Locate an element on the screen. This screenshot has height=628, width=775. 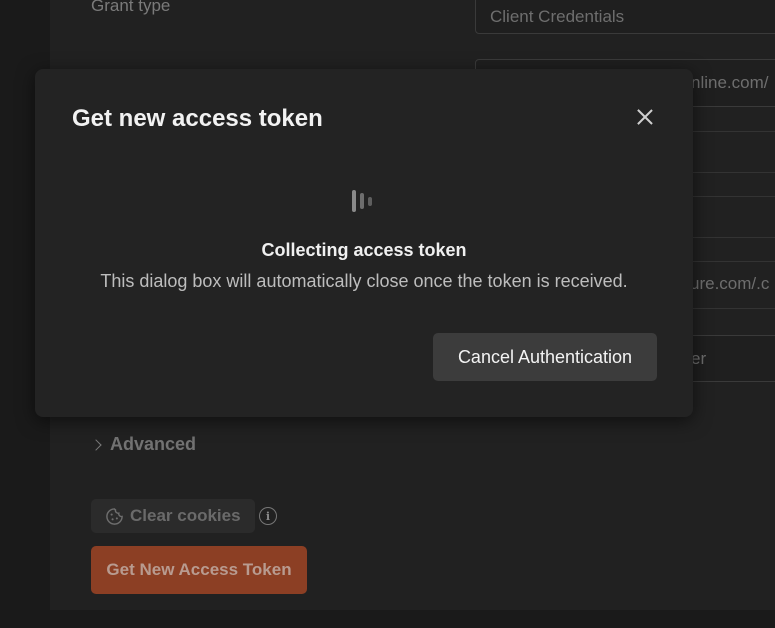
grant-type-select: Client Credentials is located at coordinates (625, 17).